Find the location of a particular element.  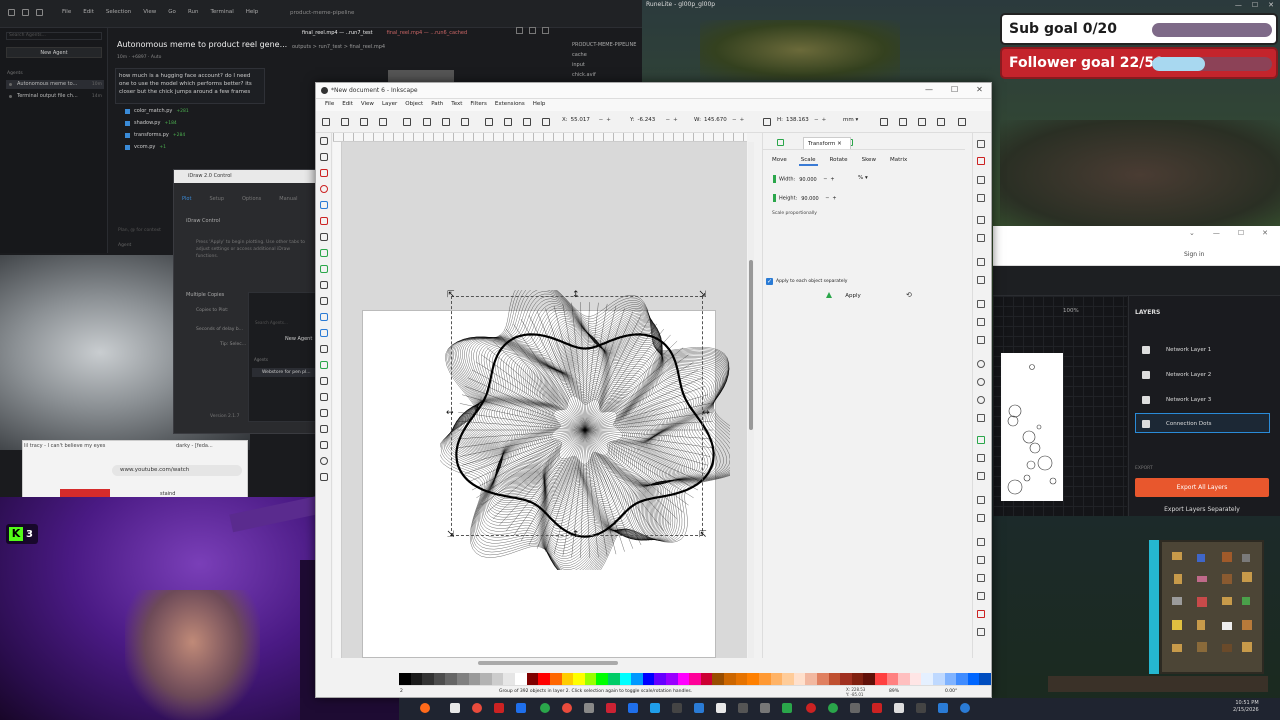

new-agent-button: New Agent is located at coordinates (54, 52).